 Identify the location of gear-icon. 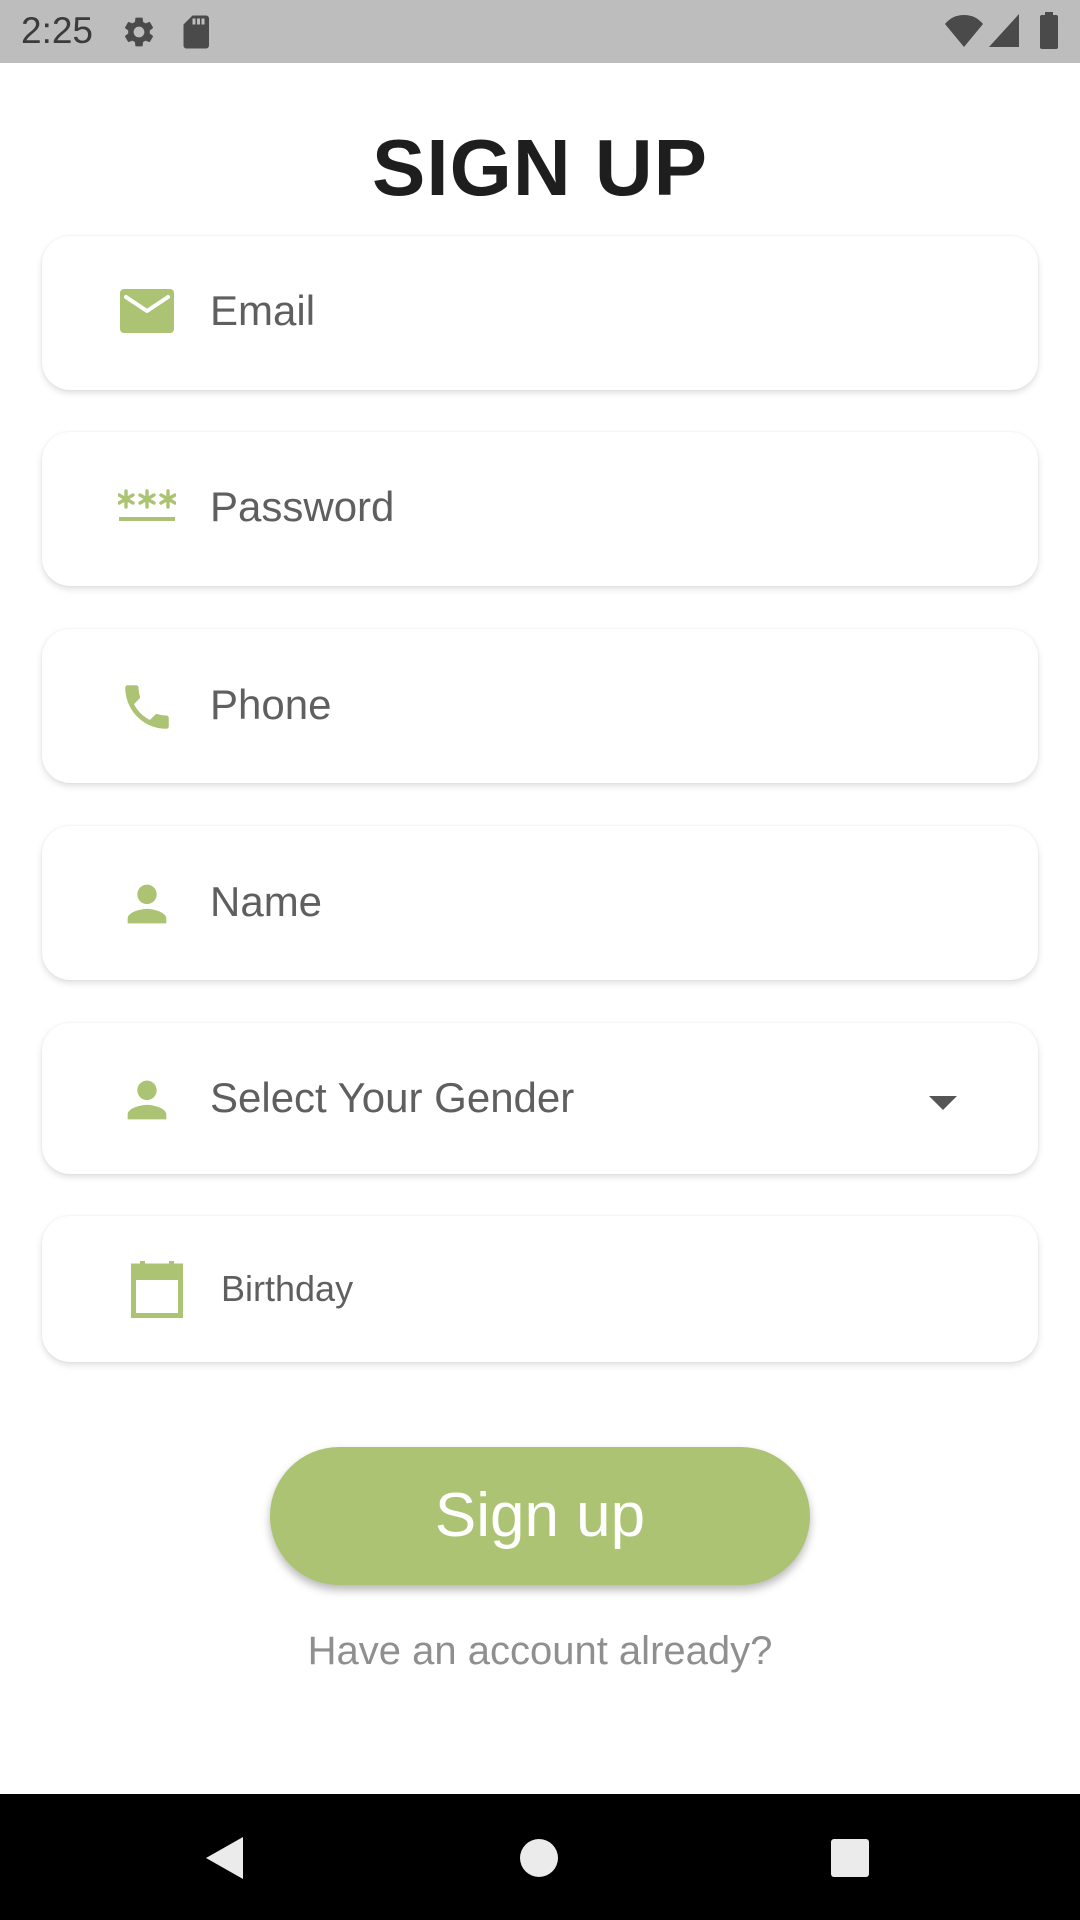
(139, 32).